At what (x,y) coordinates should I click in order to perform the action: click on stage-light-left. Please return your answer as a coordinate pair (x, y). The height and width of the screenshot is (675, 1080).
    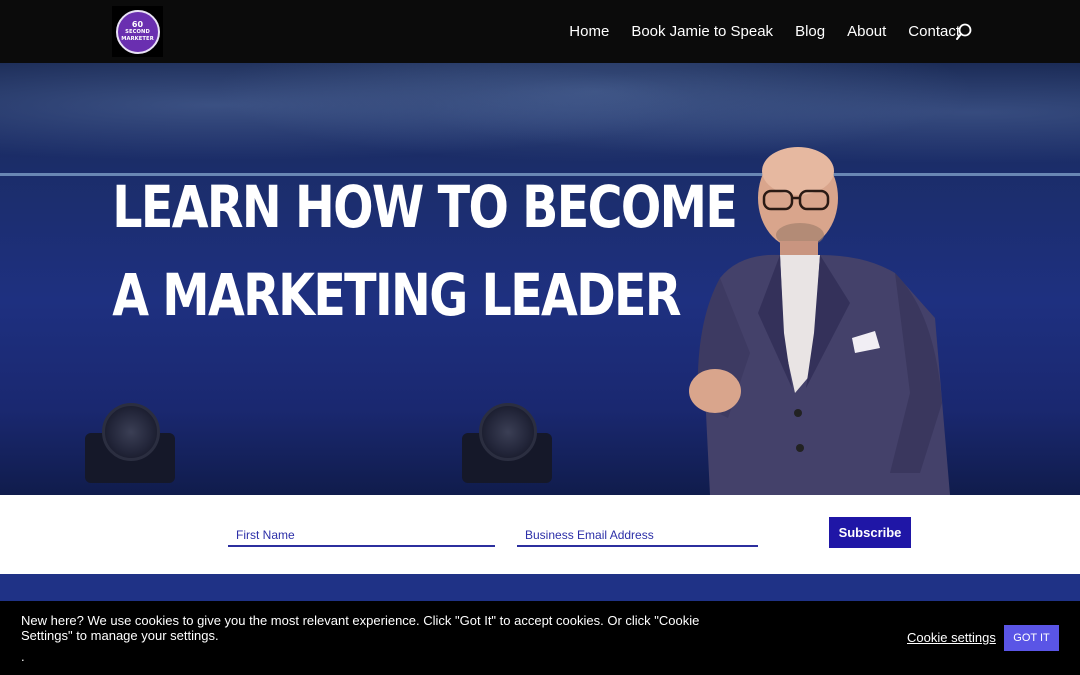
    Looking at the image, I should click on (130, 443).